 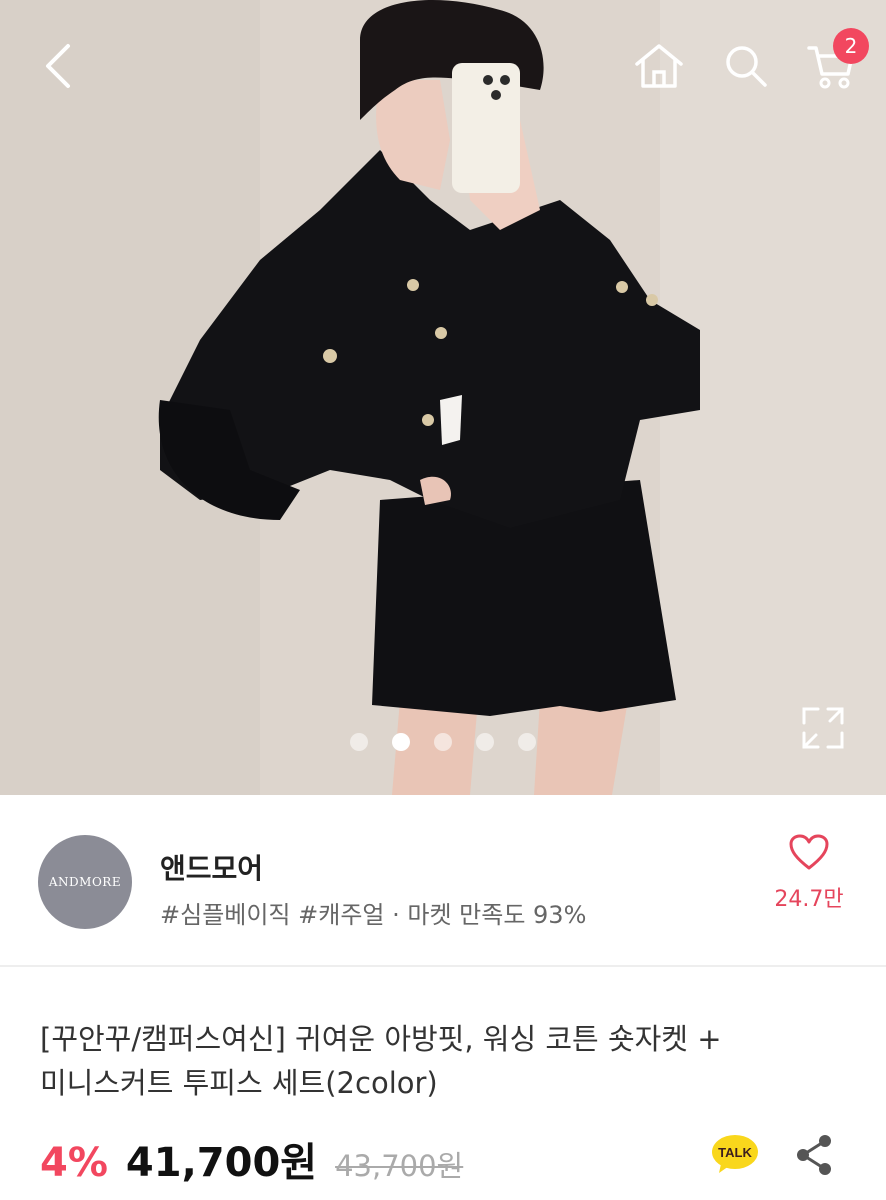 I want to click on original-price: 43,700원, so click(x=399, y=1166).